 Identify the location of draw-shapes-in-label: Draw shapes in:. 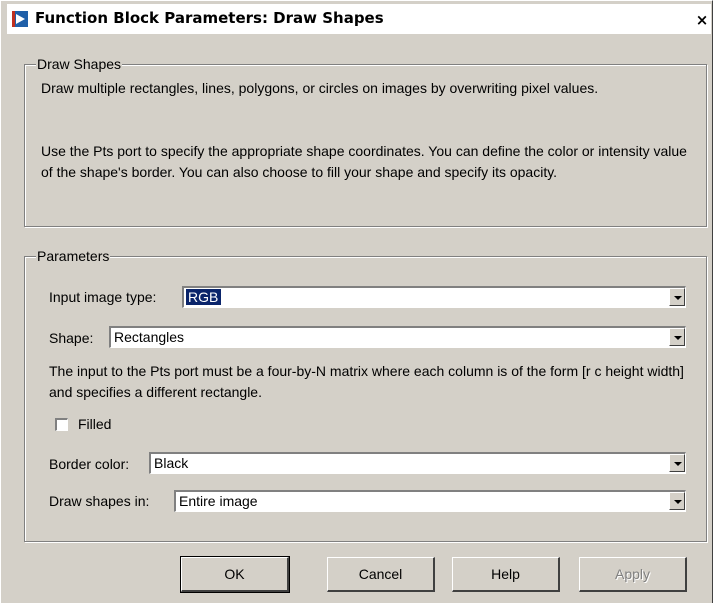
(99, 501).